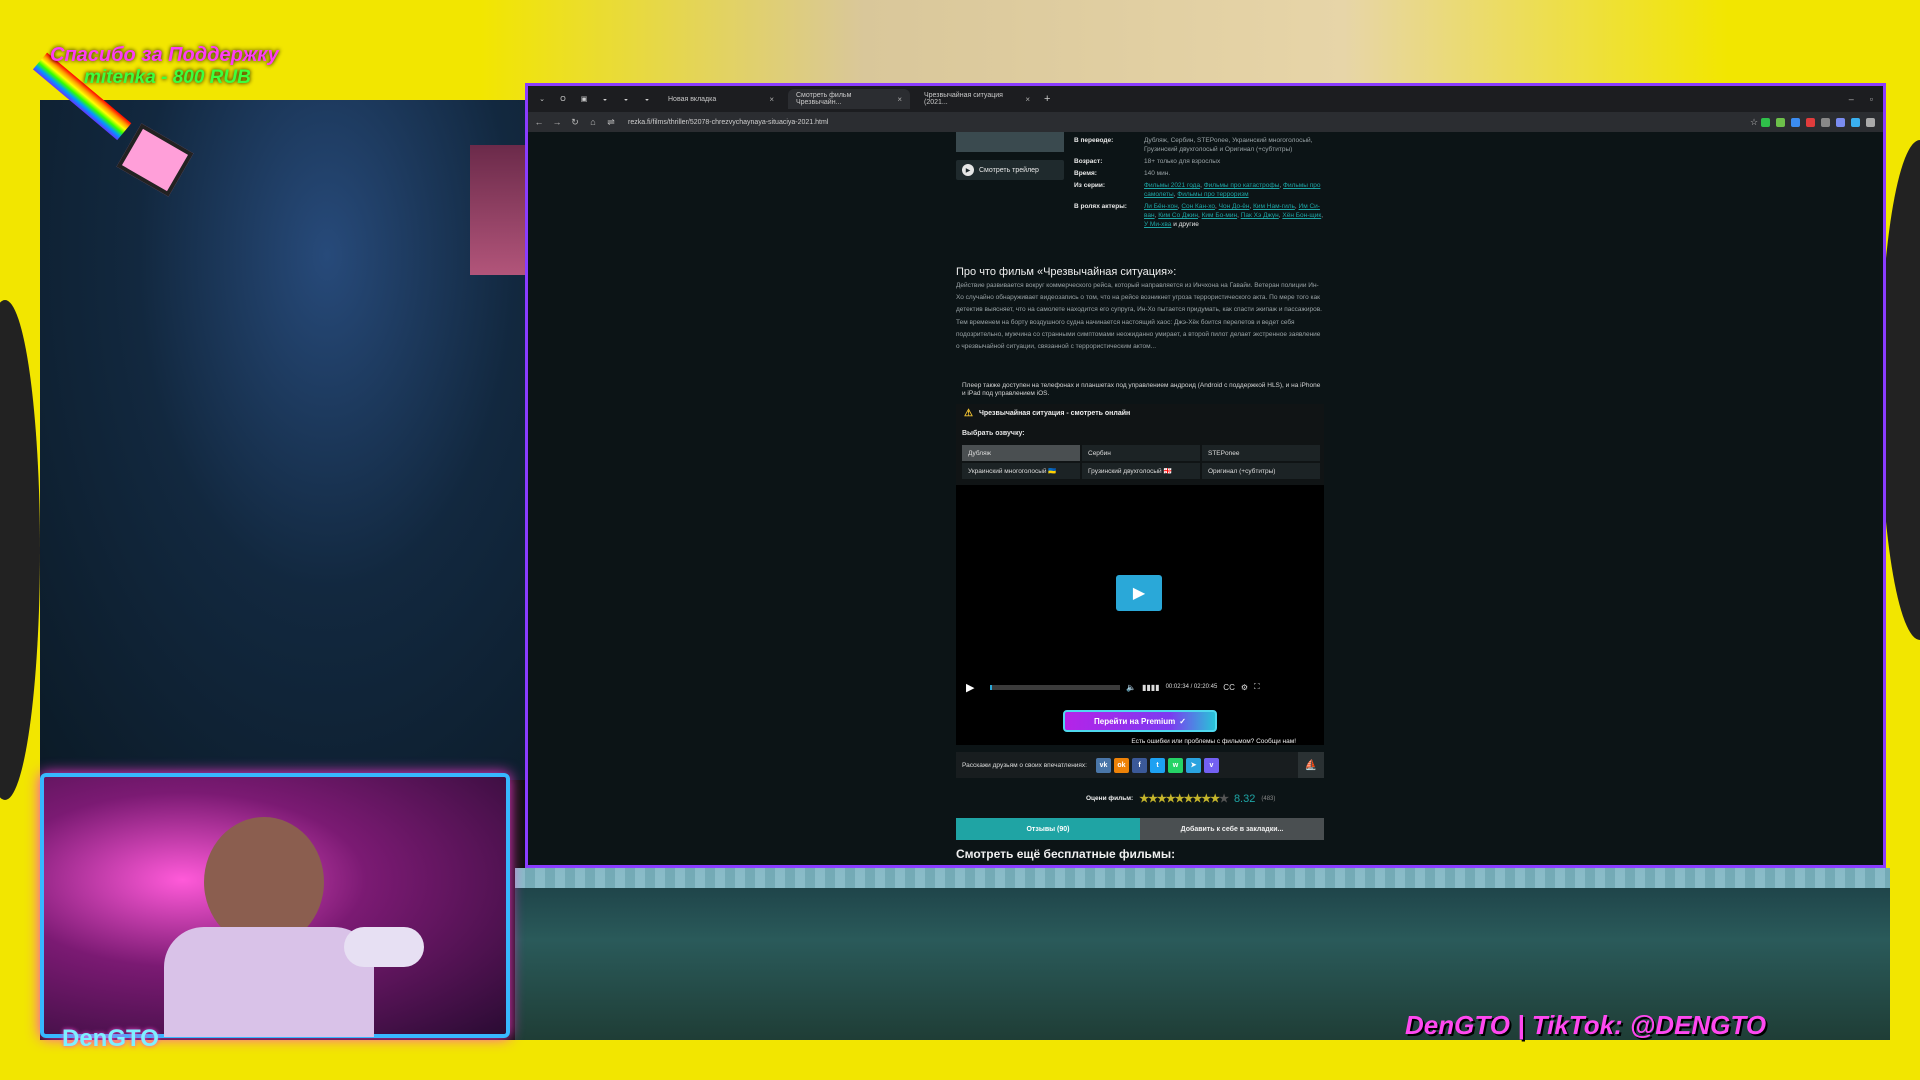 The image size is (1920, 1080). I want to click on info-key: Время:, so click(1085, 173).